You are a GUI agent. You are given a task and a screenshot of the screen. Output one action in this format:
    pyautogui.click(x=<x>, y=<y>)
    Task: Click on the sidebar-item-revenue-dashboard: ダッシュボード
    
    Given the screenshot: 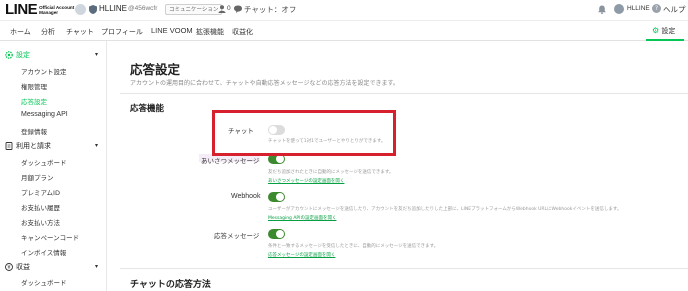 What is the action you would take?
    pyautogui.click(x=44, y=282)
    